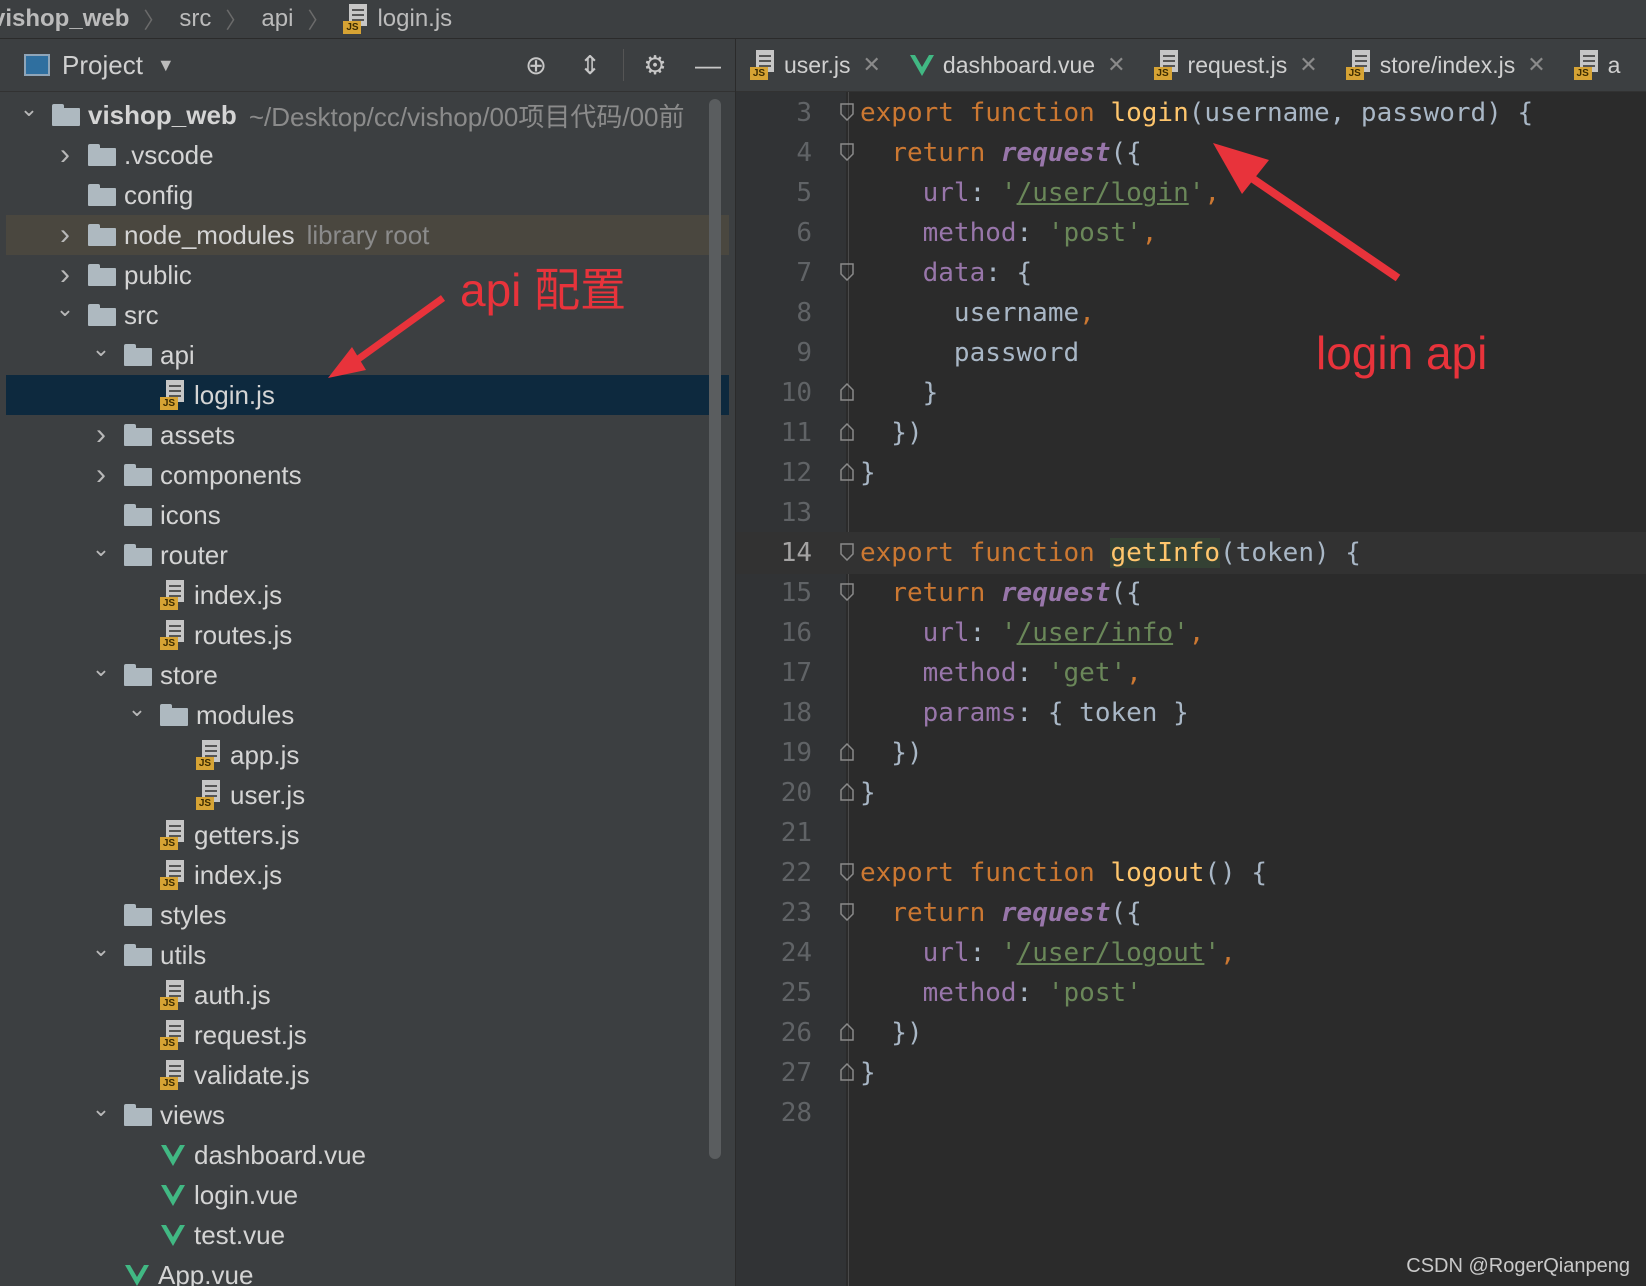 The height and width of the screenshot is (1286, 1646). What do you see at coordinates (367, 1075) in the screenshot?
I see `tree-item-validate-js: JS validate.js` at bounding box center [367, 1075].